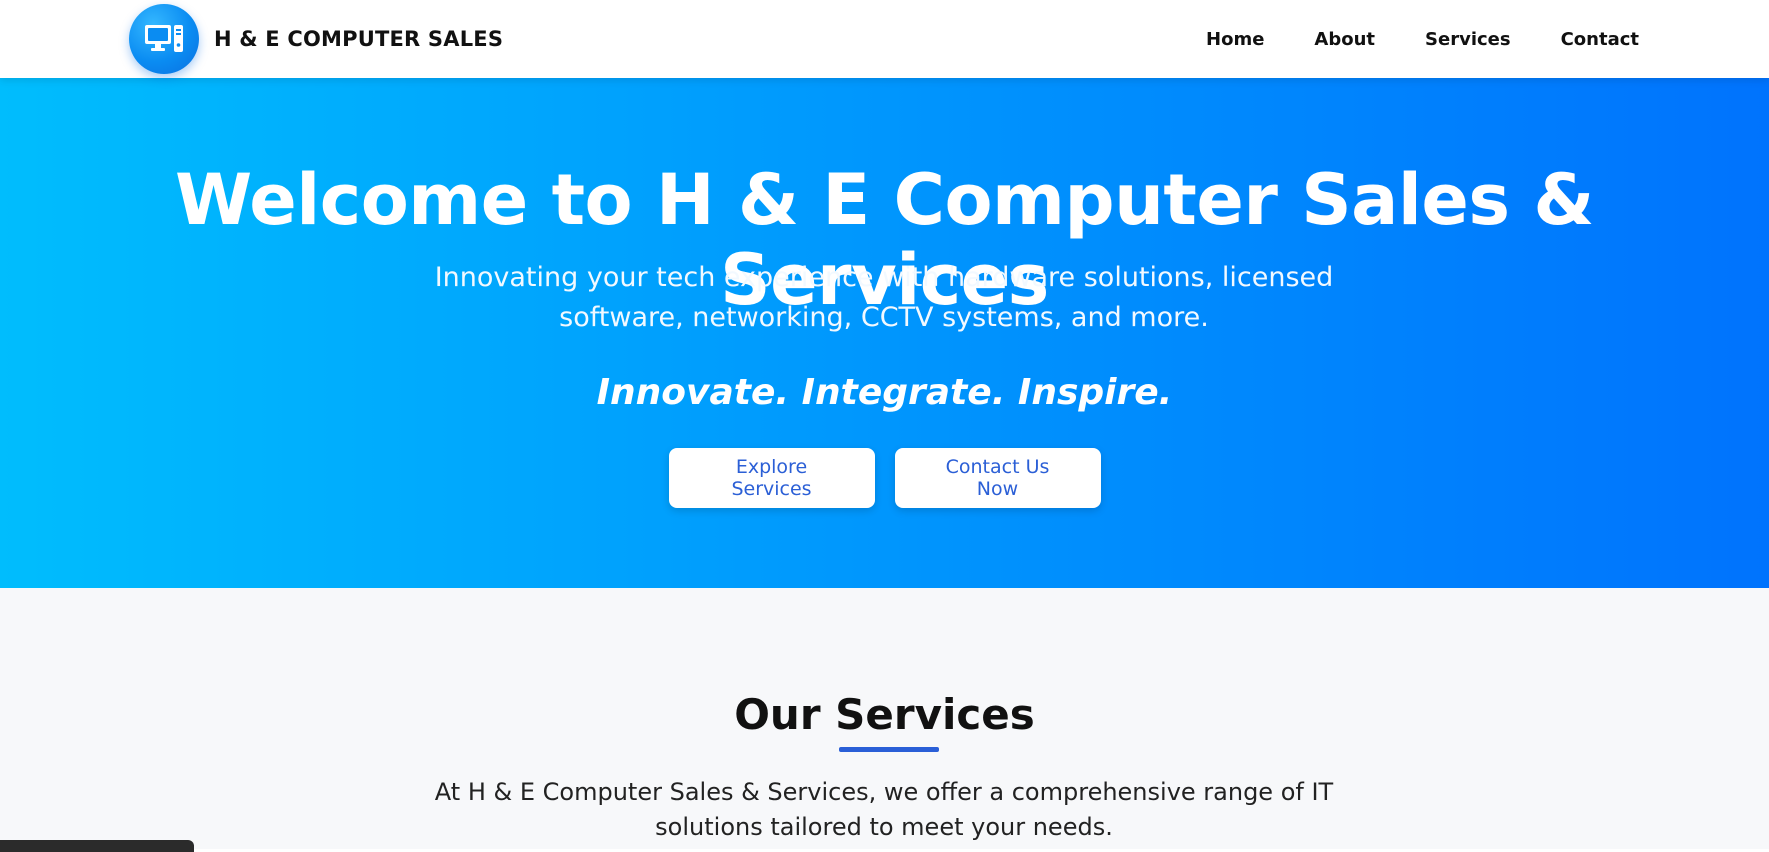 The width and height of the screenshot is (1769, 852). Describe the element at coordinates (771, 478) in the screenshot. I see `explore-services-button: Explore Services` at that location.